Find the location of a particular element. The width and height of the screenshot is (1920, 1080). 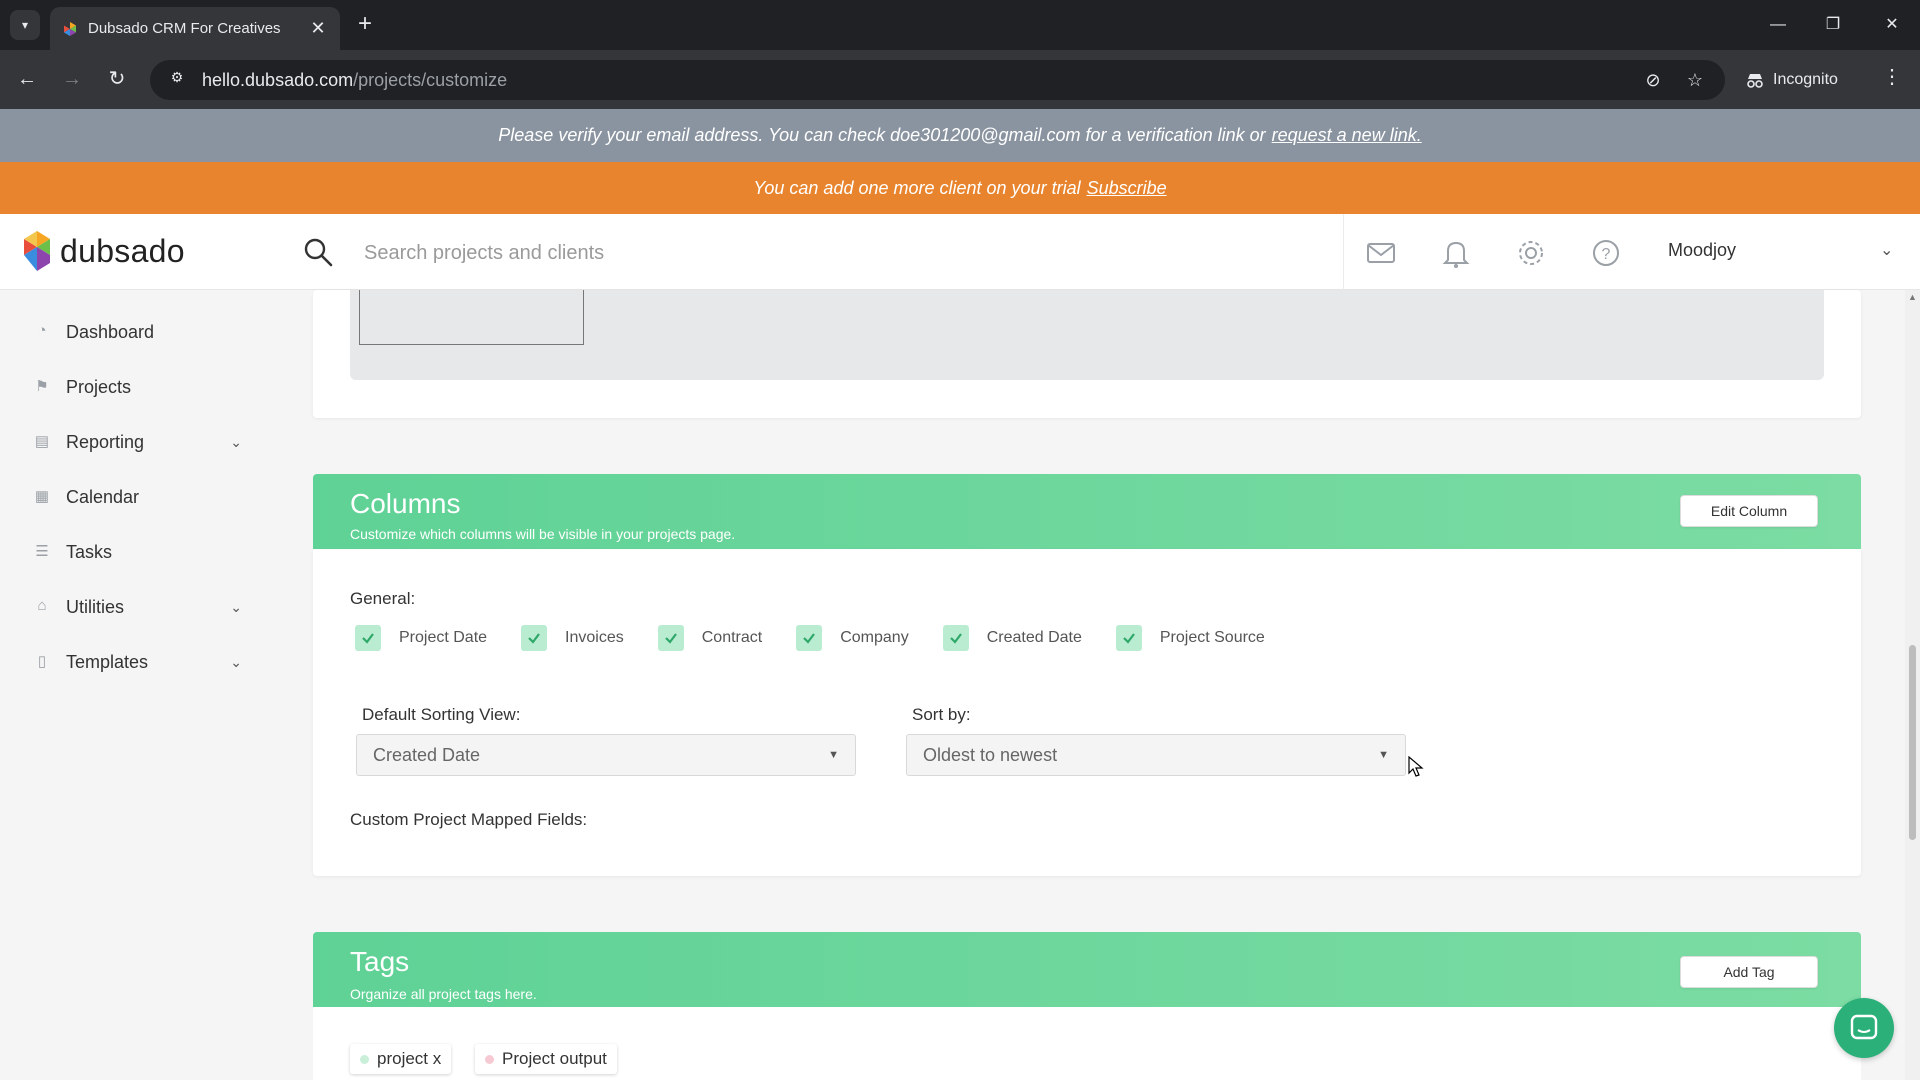

tab-title: Dubsado CRM For Creatives is located at coordinates (184, 28).